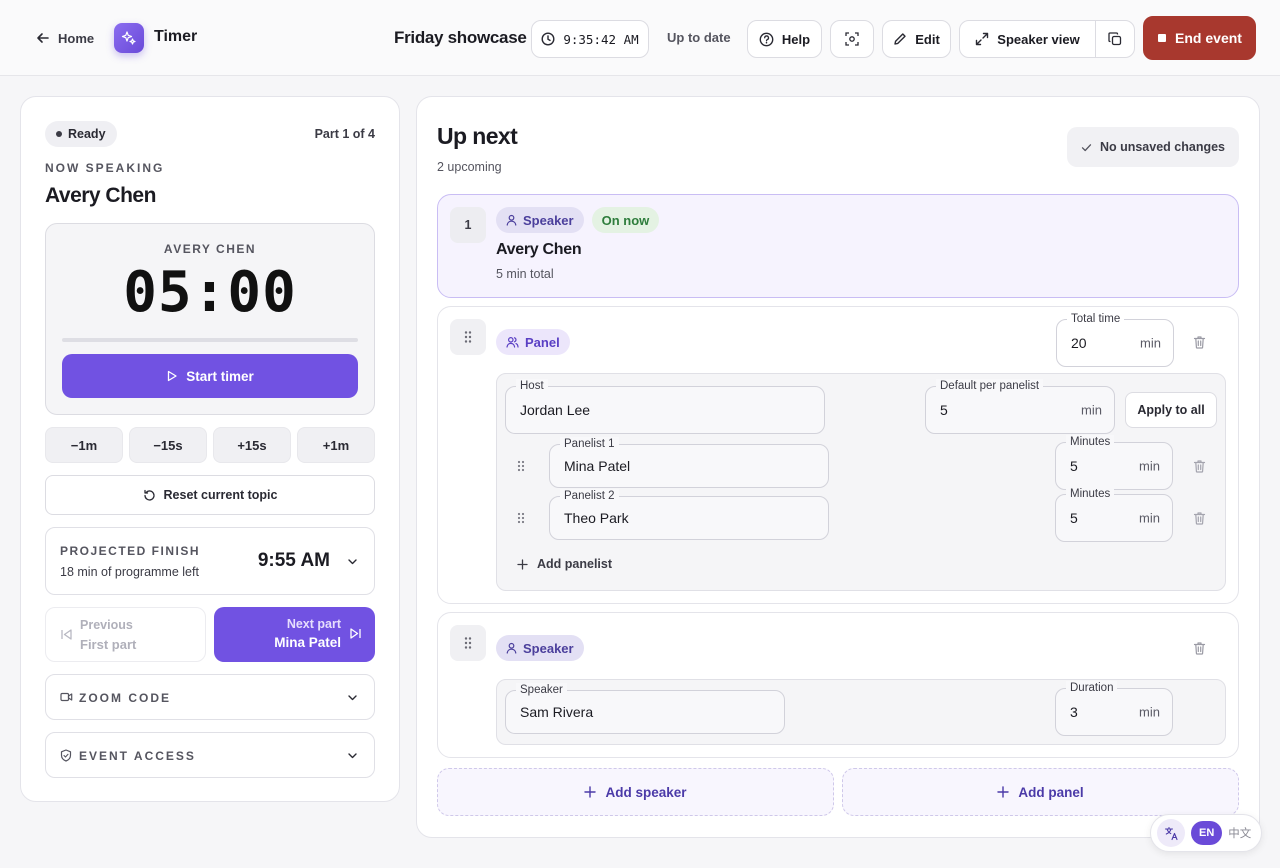  What do you see at coordinates (336, 445) in the screenshot?
I see `plus-1m-button: +1m` at bounding box center [336, 445].